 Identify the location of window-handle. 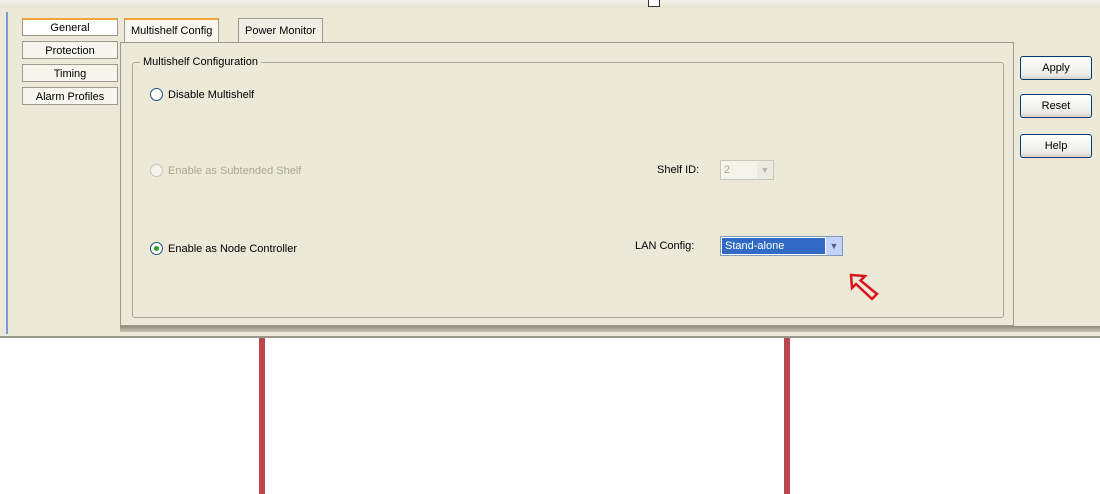
(654, 3).